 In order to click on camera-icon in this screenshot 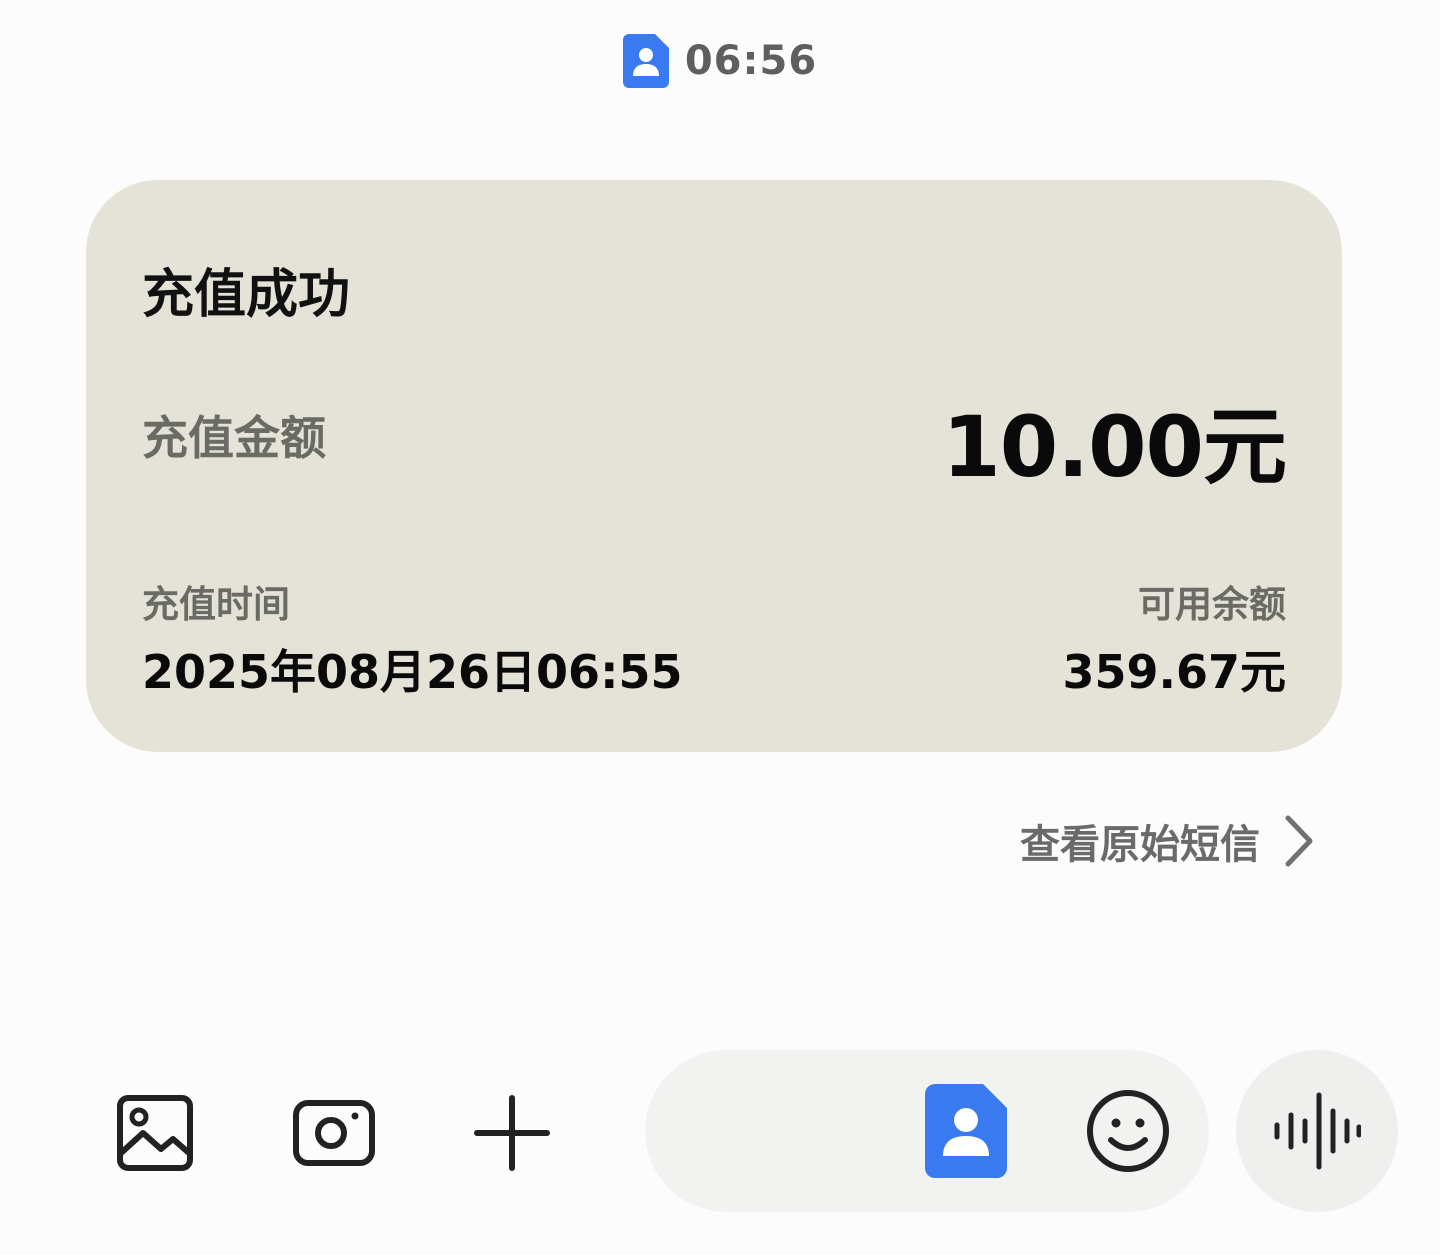, I will do `click(334, 1133)`.